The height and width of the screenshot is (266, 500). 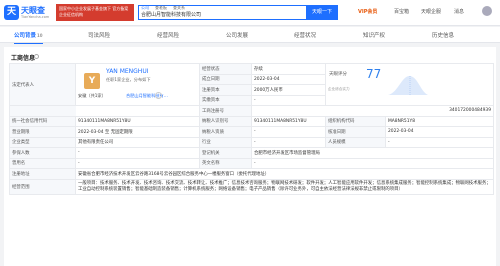 What do you see at coordinates (92, 81) in the screenshot?
I see `legal-rep-avatar: Y` at bounding box center [92, 81].